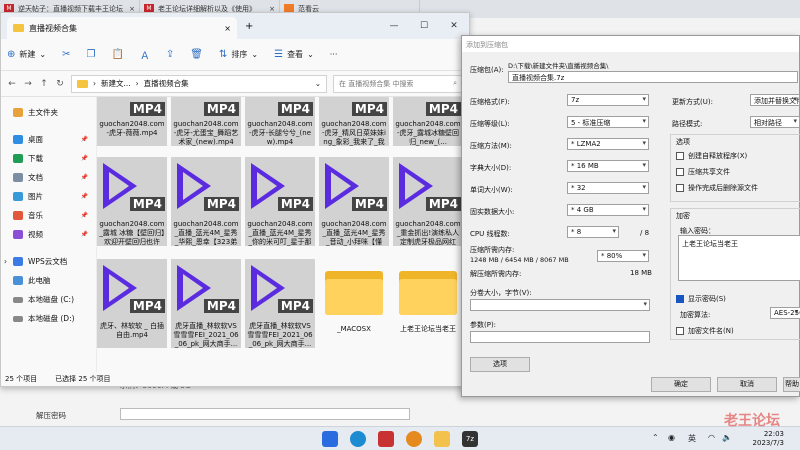 The image size is (800, 450). I want to click on memory-percent-select: * 80%, so click(623, 256).